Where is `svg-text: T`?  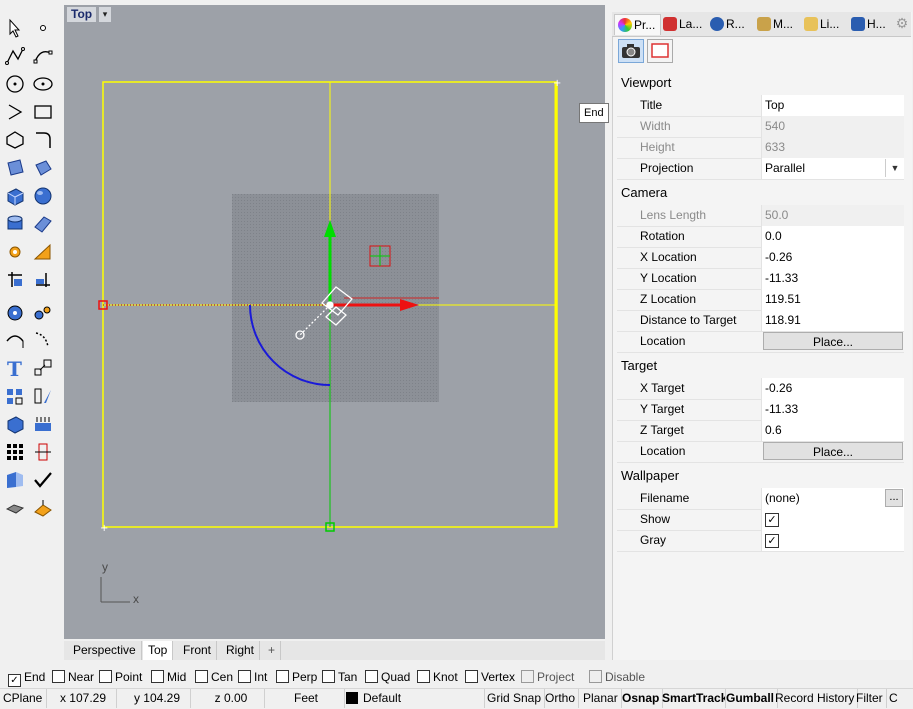 svg-text: T is located at coordinates (14, 368).